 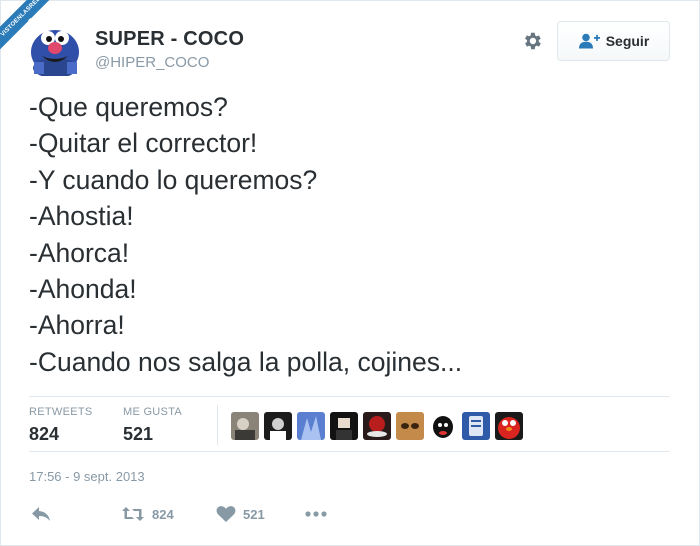 What do you see at coordinates (163, 514) in the screenshot?
I see `retweet-count: 824` at bounding box center [163, 514].